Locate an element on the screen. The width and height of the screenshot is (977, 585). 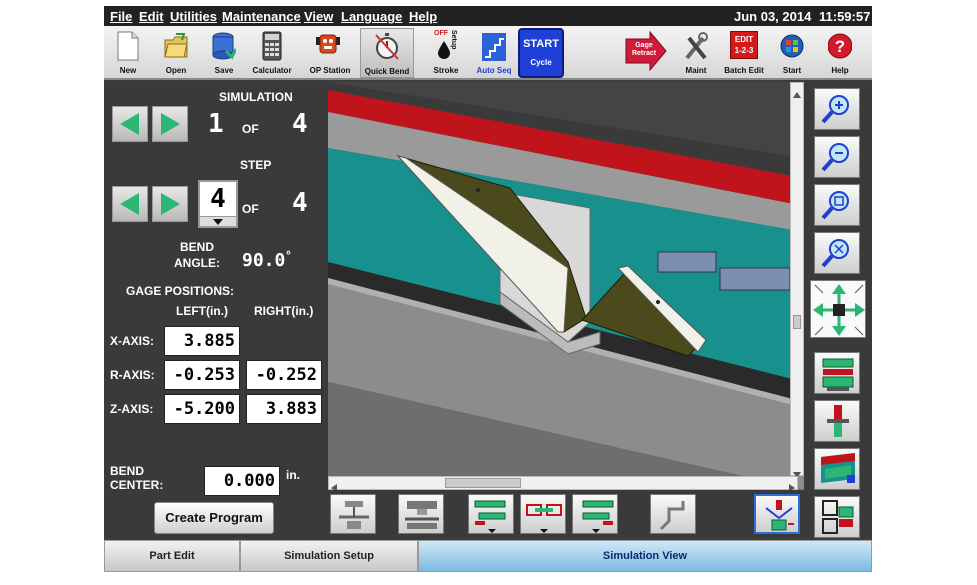
scroll-down-arrow is located at coordinates (797, 471).